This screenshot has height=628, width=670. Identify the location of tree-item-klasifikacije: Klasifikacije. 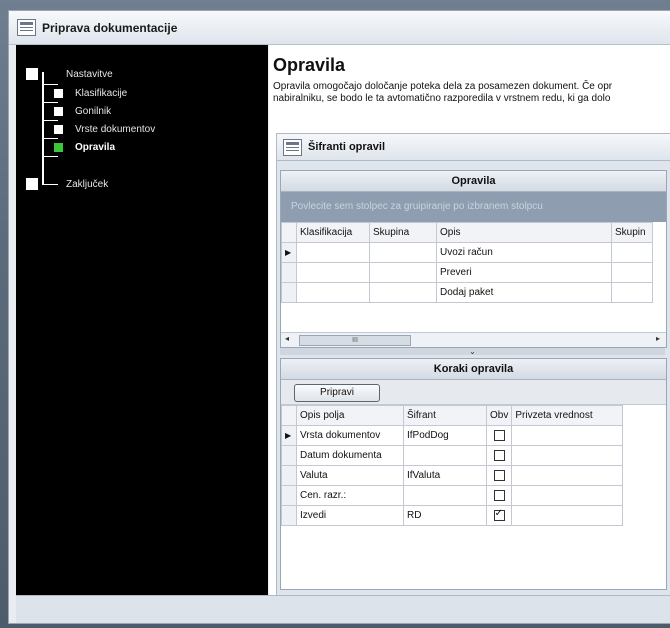
(90, 93).